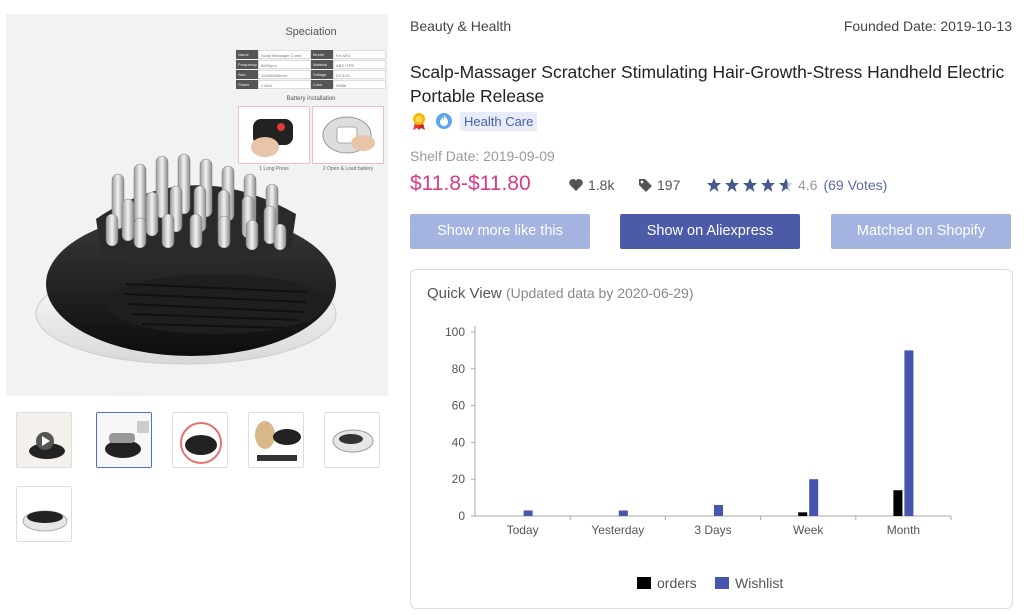  What do you see at coordinates (470, 183) in the screenshot?
I see `price-range: $11.8-$11.80` at bounding box center [470, 183].